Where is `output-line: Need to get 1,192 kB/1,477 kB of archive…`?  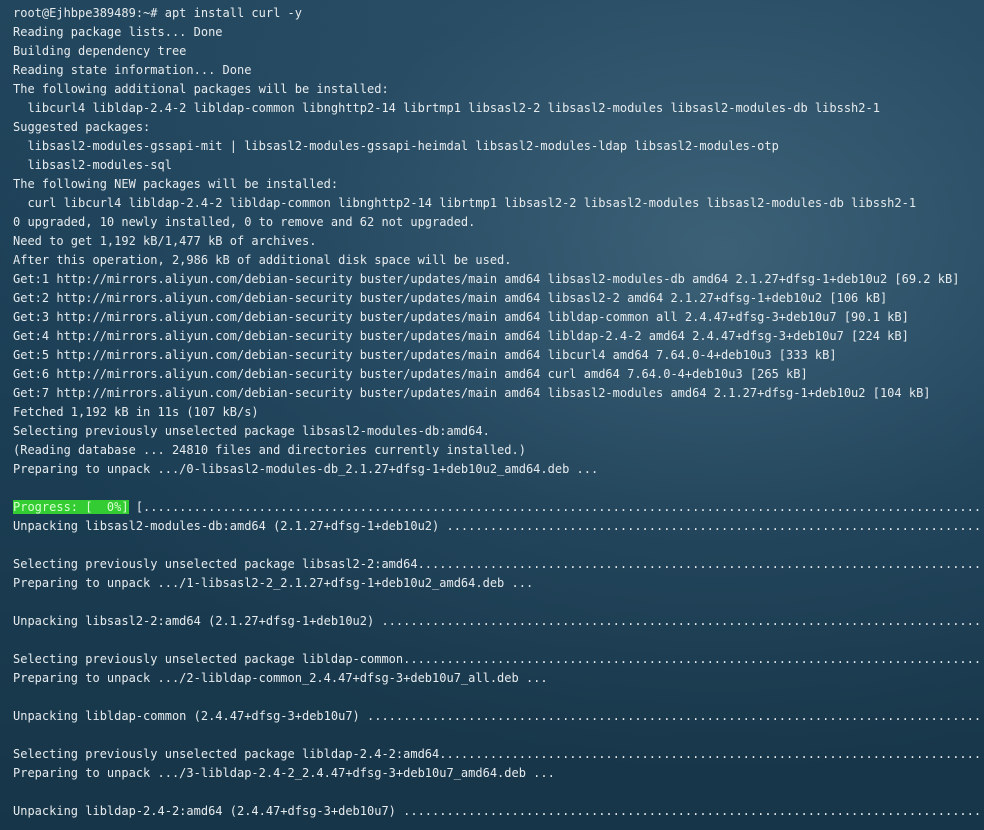 output-line: Need to get 1,192 kB/1,477 kB of archive… is located at coordinates (165, 241).